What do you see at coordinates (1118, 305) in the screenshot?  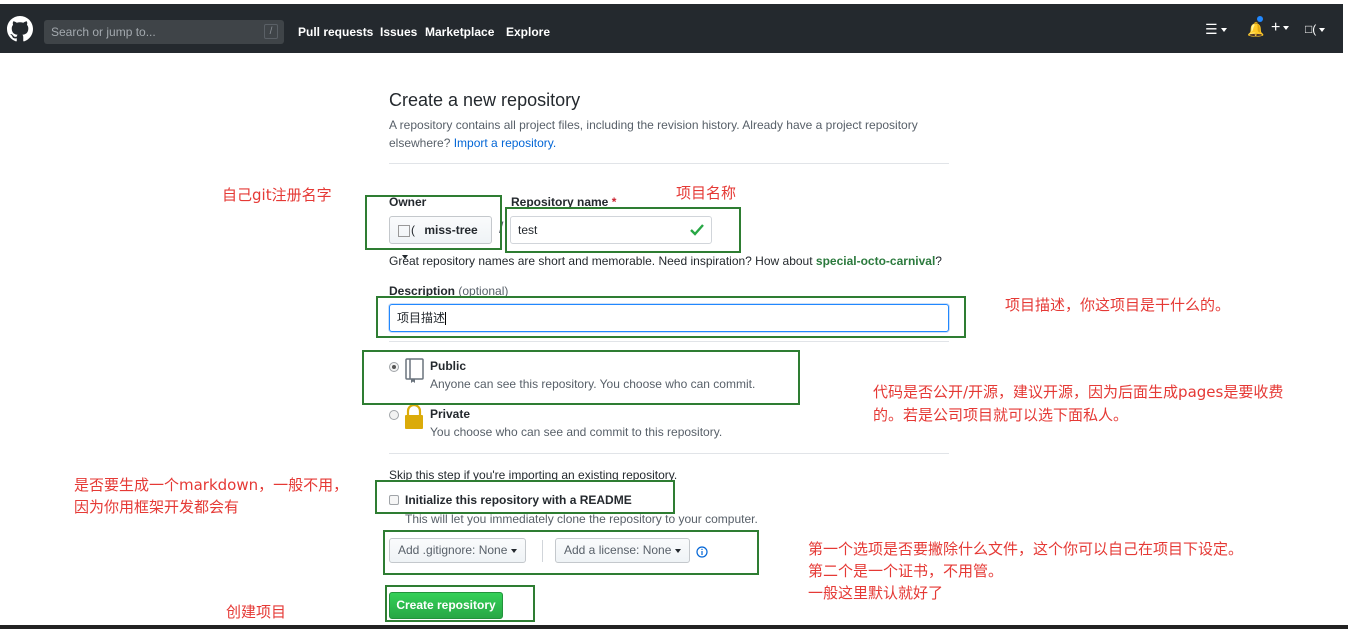 I see `note-description: 项目描述，你这项目是干什么的。` at bounding box center [1118, 305].